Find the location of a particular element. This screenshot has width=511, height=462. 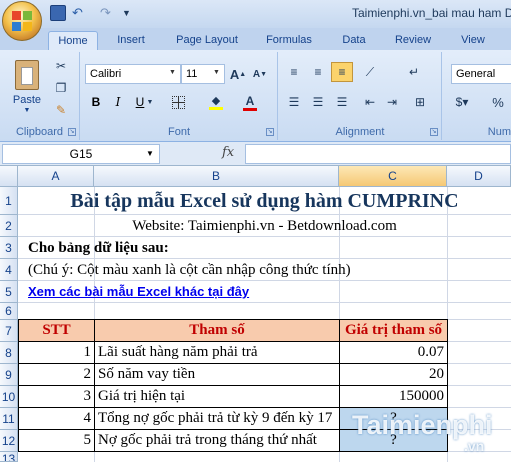

merge-center-icon: ⊞ is located at coordinates (420, 102).